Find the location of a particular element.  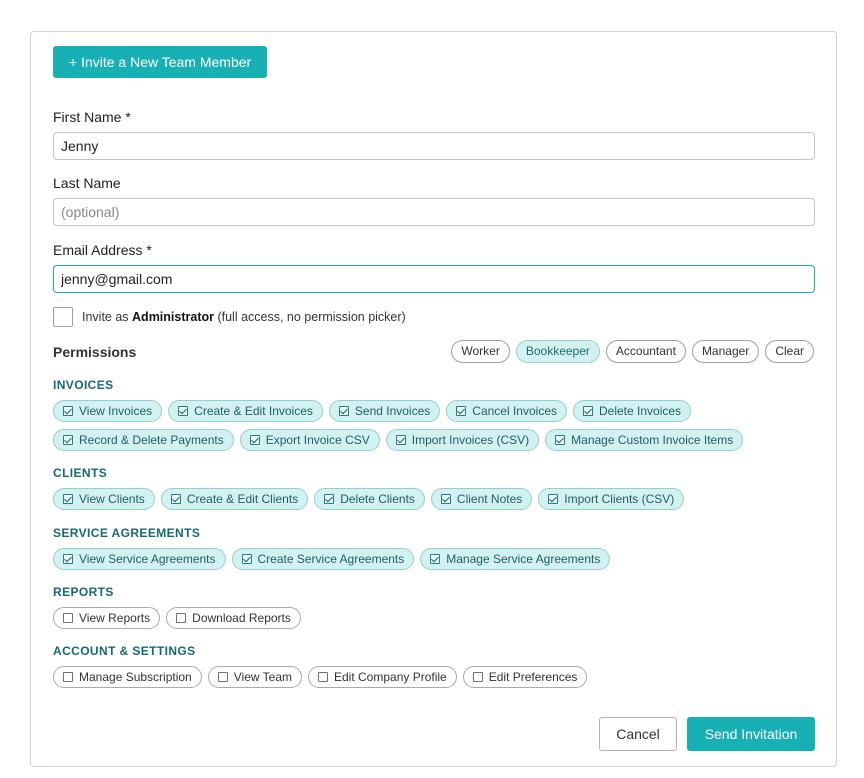

first-name-label: First Name * is located at coordinates (92, 117).